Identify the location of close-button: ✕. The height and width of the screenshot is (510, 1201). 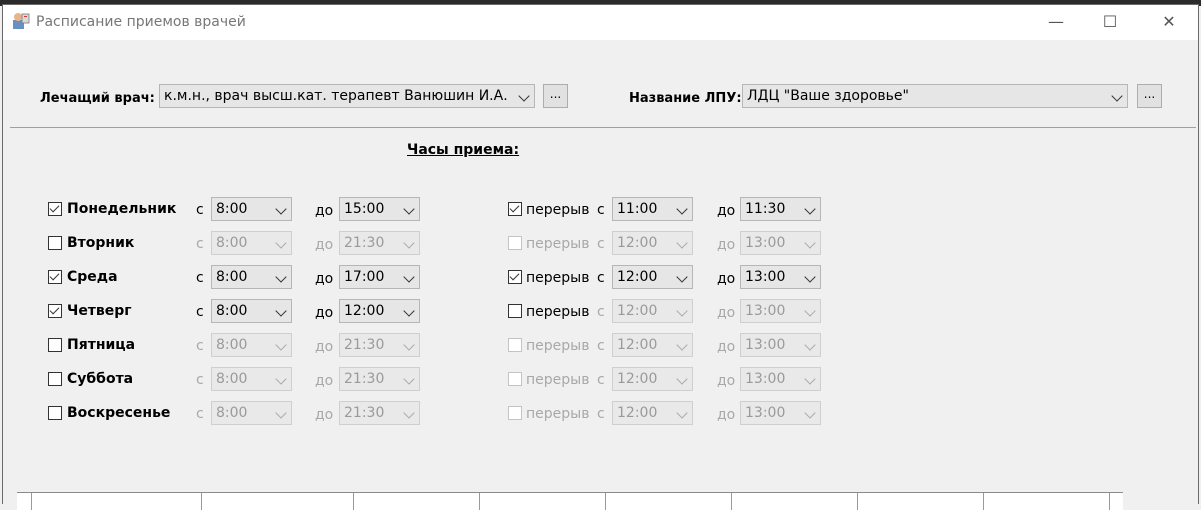
(1169, 22).